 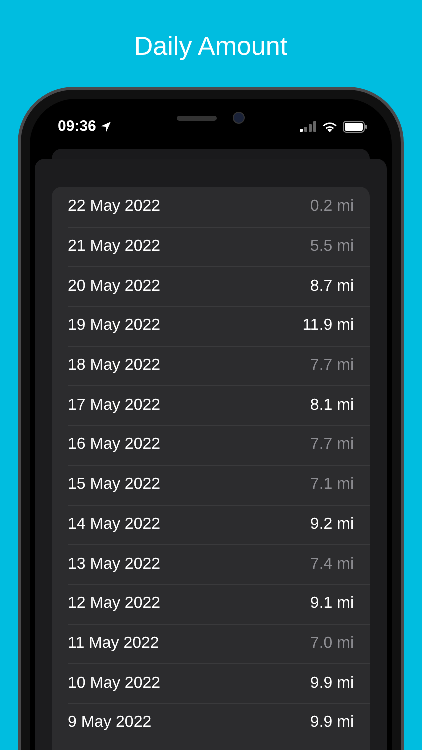 What do you see at coordinates (114, 485) in the screenshot?
I see `date-label: 15 May 2022` at bounding box center [114, 485].